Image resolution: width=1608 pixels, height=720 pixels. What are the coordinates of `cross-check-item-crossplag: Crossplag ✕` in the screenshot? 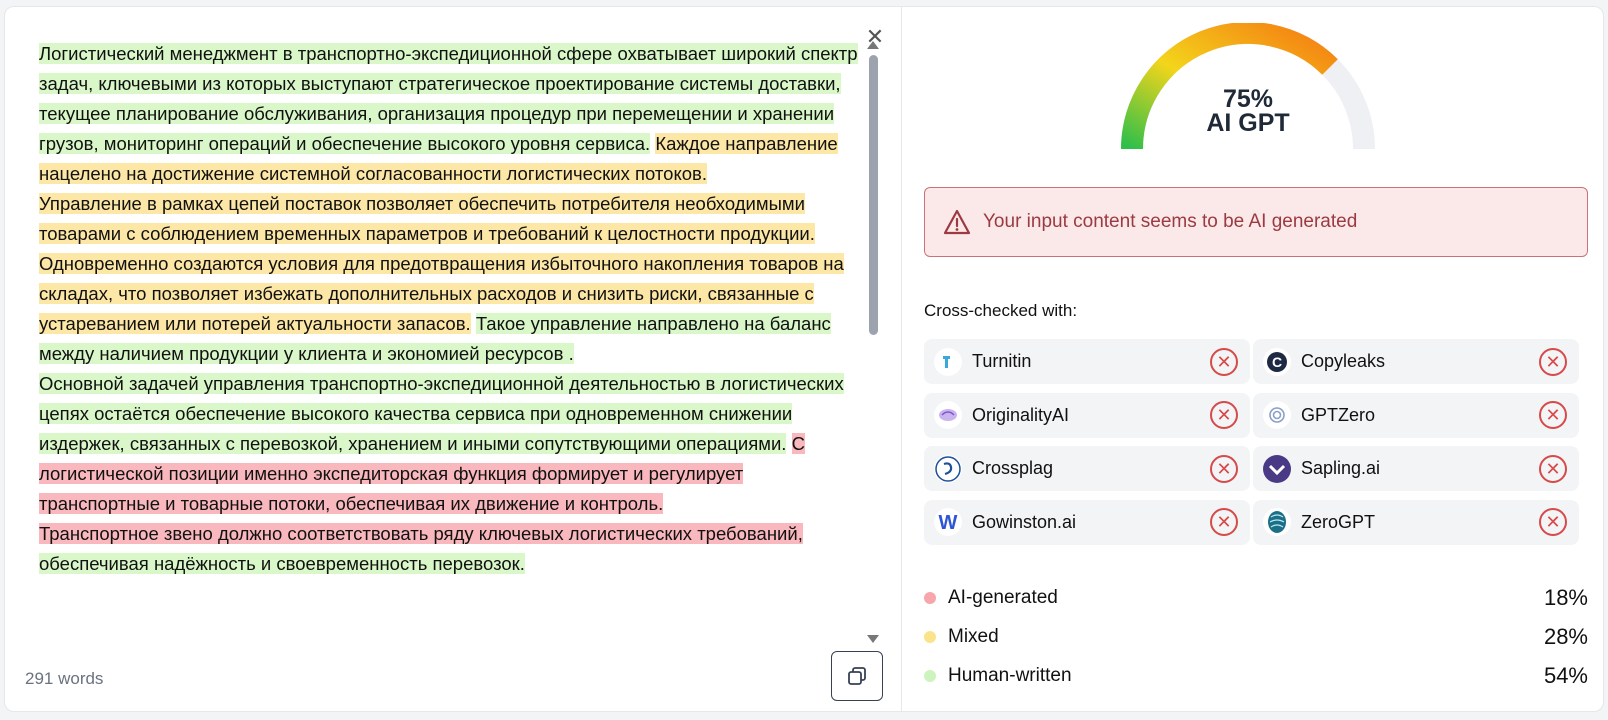 It's located at (1087, 468).